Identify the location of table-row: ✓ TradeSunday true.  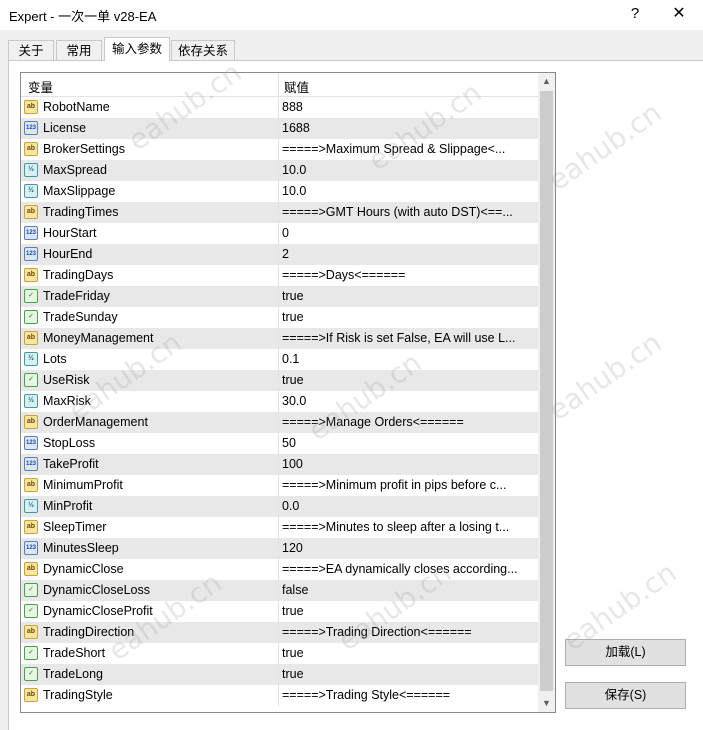
(279, 317).